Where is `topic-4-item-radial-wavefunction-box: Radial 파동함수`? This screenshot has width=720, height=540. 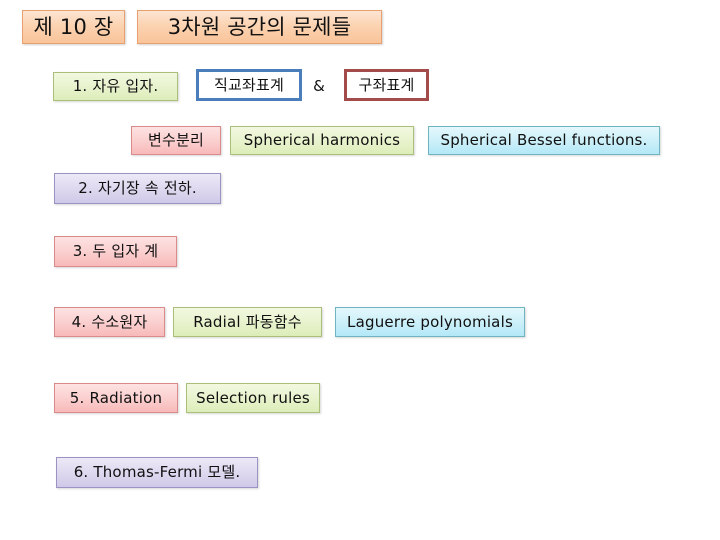 topic-4-item-radial-wavefunction-box: Radial 파동함수 is located at coordinates (247, 322).